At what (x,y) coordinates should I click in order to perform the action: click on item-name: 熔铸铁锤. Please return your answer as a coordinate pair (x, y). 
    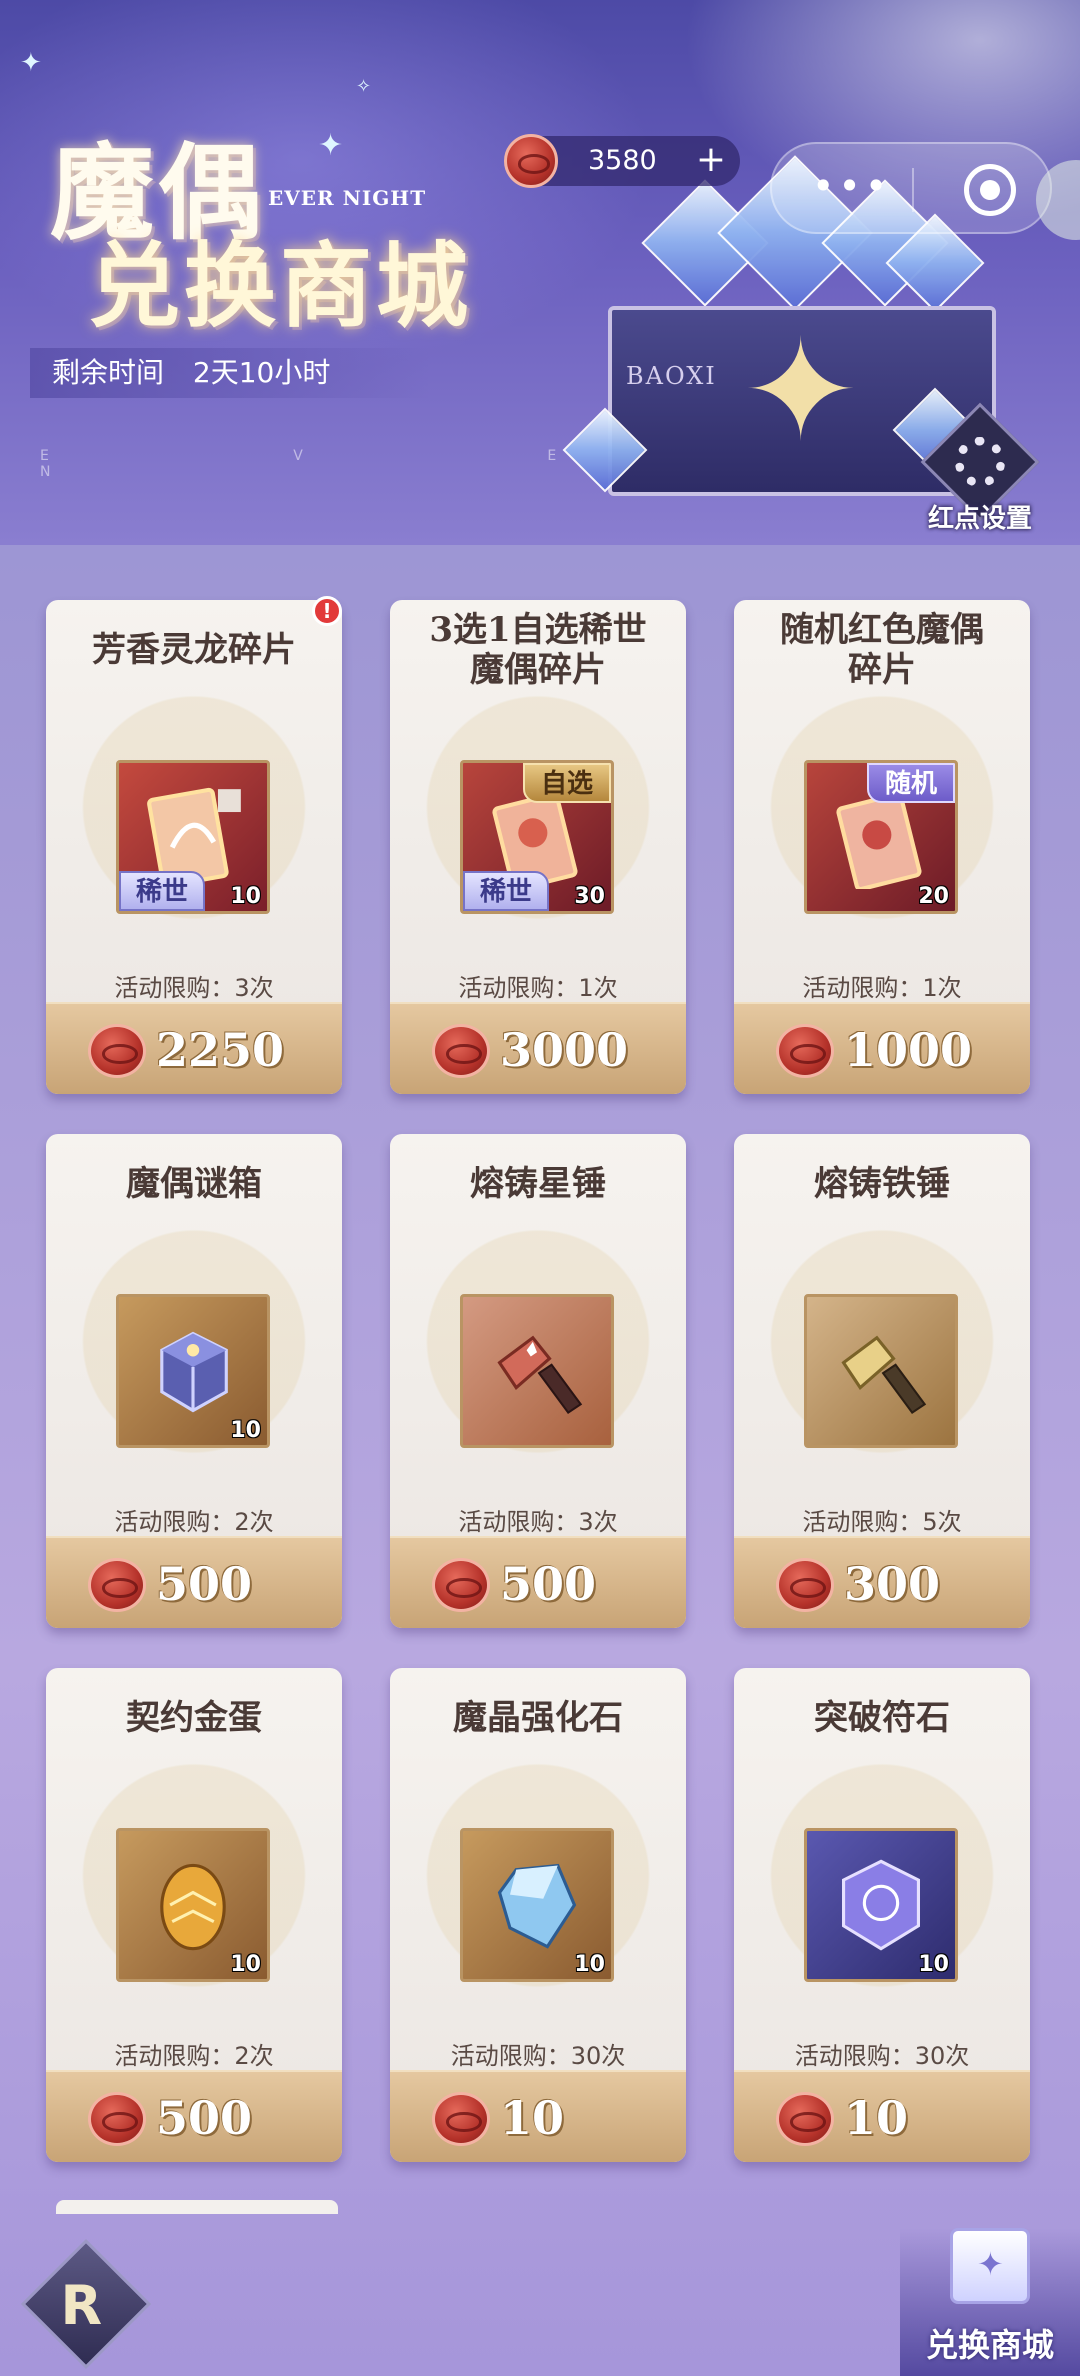
    Looking at the image, I should click on (882, 1184).